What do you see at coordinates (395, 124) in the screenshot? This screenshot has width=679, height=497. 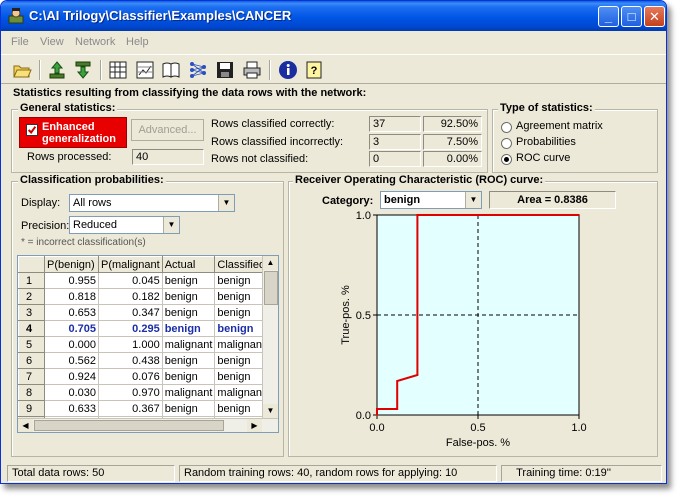 I see `rows-correct-count: 37` at bounding box center [395, 124].